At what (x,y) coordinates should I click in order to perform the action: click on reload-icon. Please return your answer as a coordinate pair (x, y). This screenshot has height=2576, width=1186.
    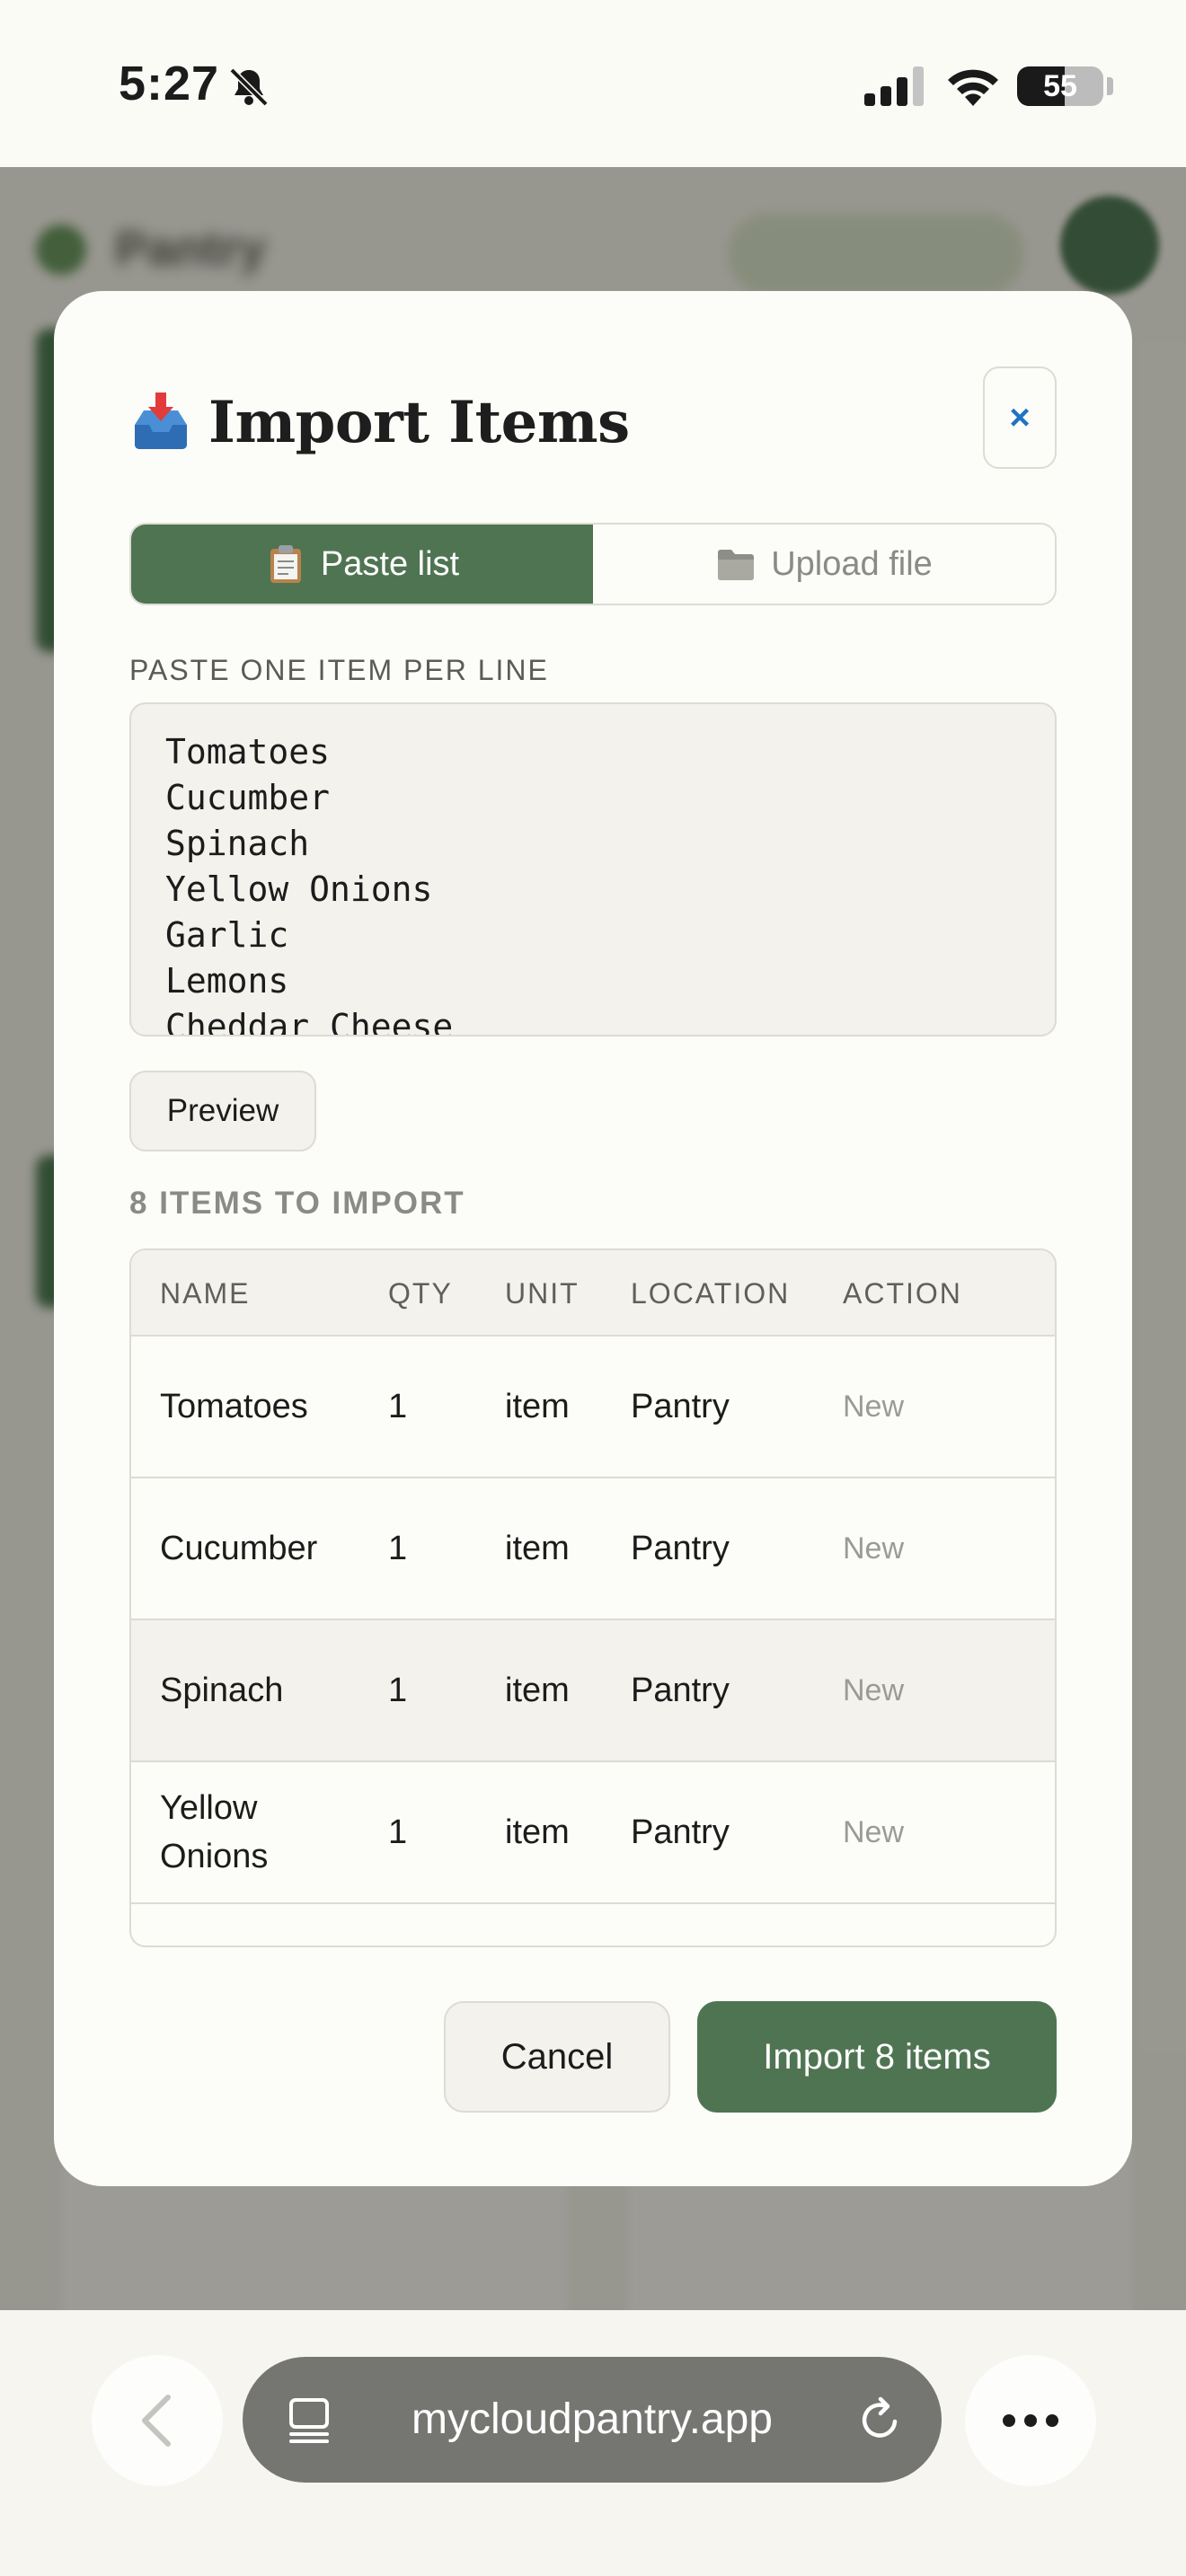
    Looking at the image, I should click on (880, 2420).